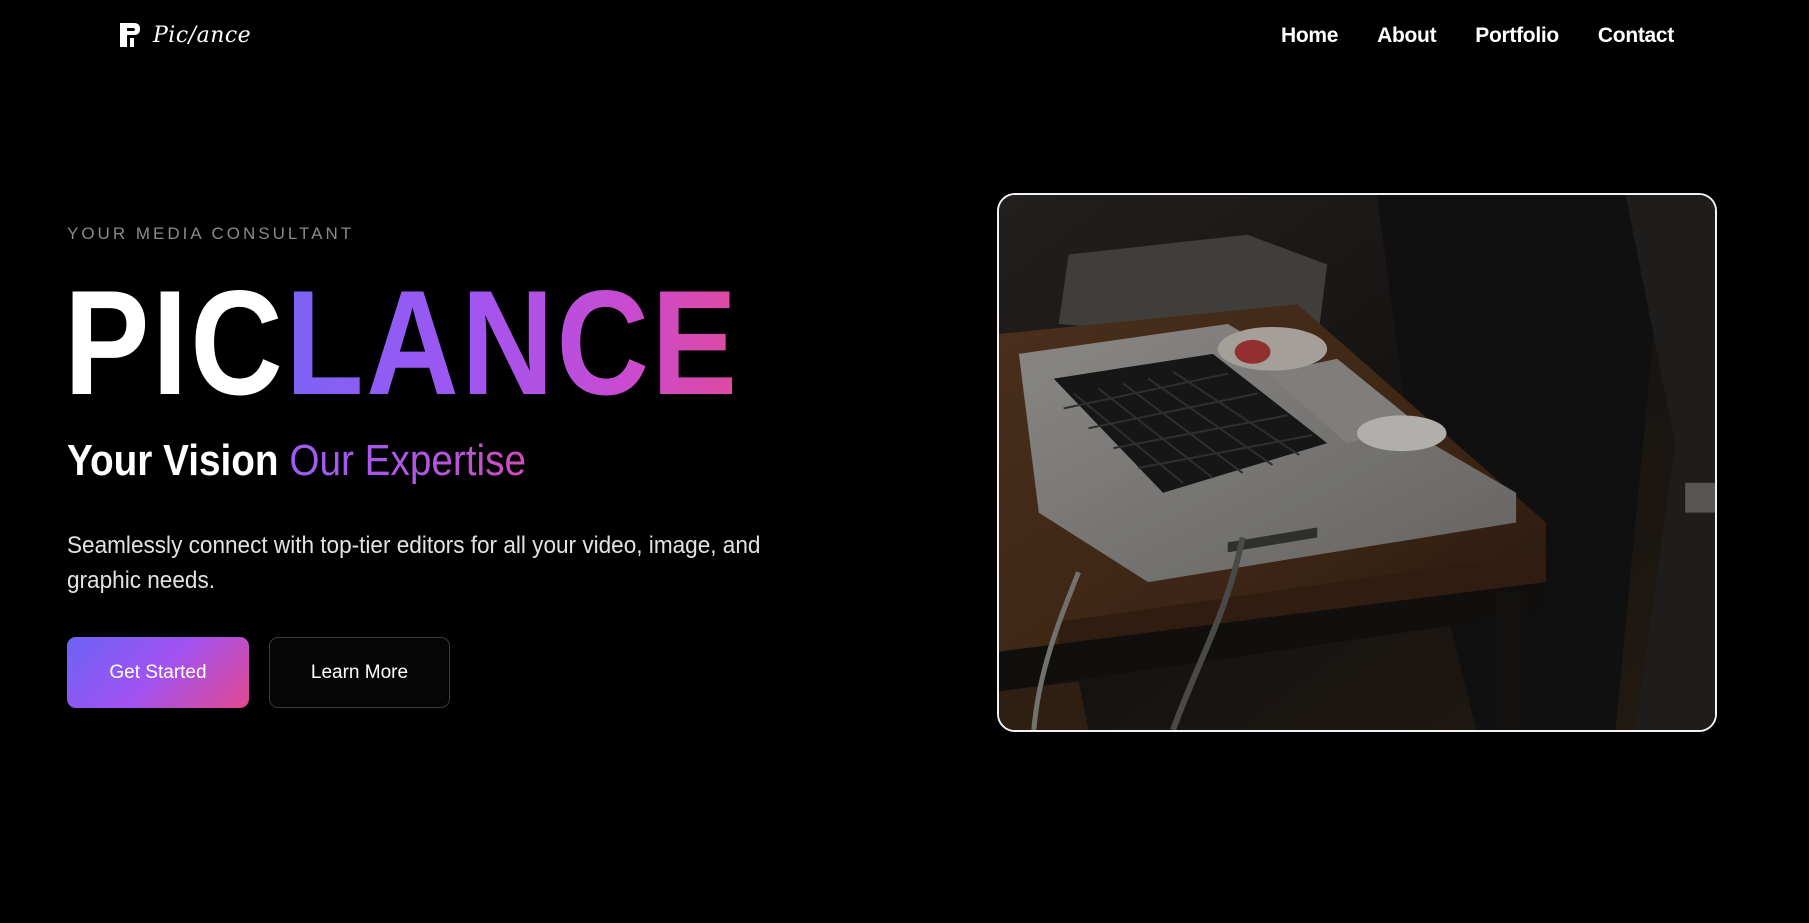 The width and height of the screenshot is (1809, 923). I want to click on nav-links: Home About Portfolio Contact, so click(1477, 36).